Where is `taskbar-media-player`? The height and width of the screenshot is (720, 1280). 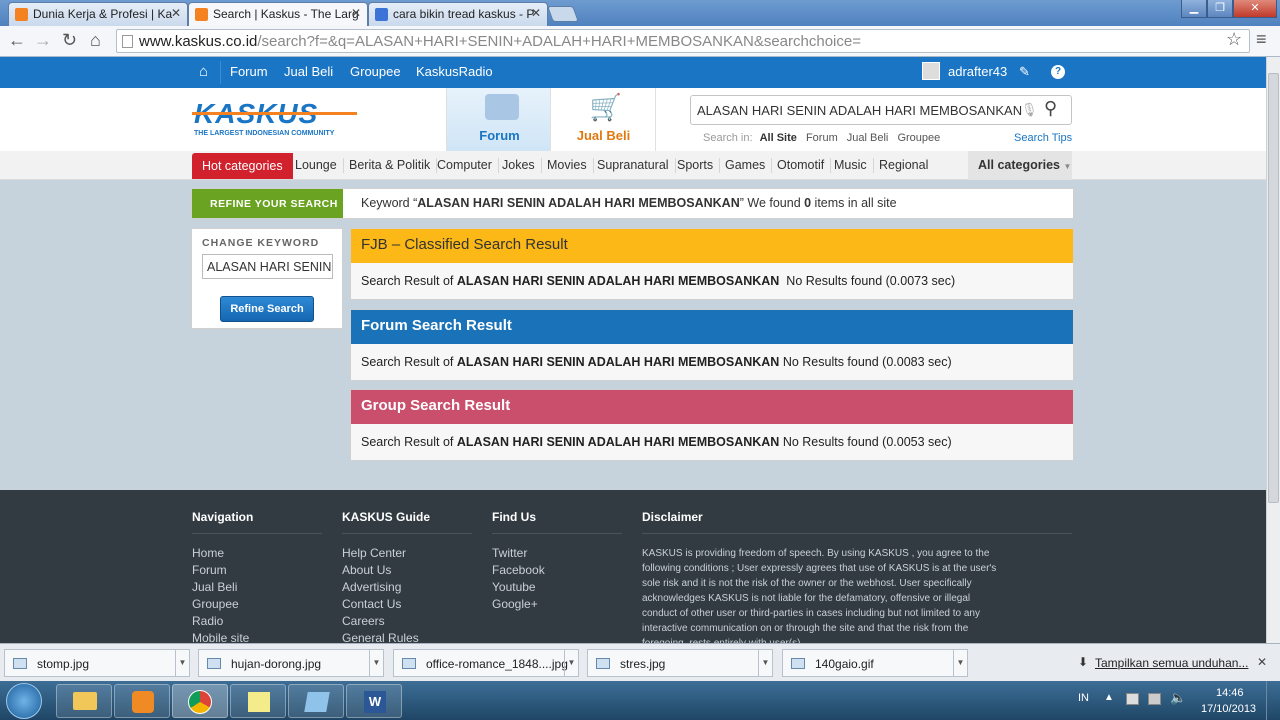 taskbar-media-player is located at coordinates (142, 701).